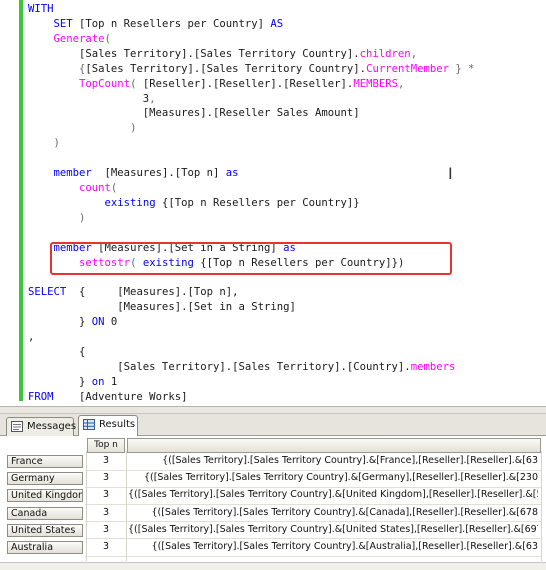  I want to click on pane-splitter, so click(273, 410).